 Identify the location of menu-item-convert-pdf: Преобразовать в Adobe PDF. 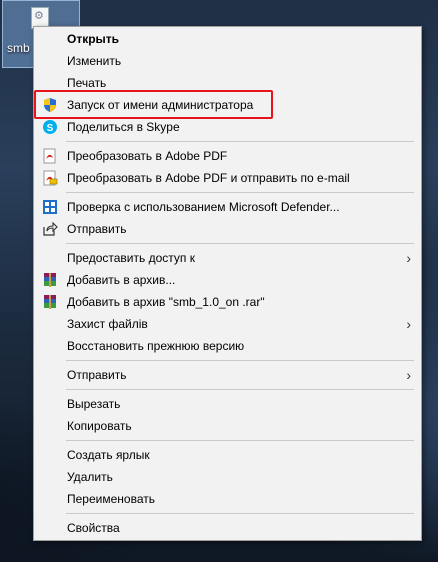
(227, 156).